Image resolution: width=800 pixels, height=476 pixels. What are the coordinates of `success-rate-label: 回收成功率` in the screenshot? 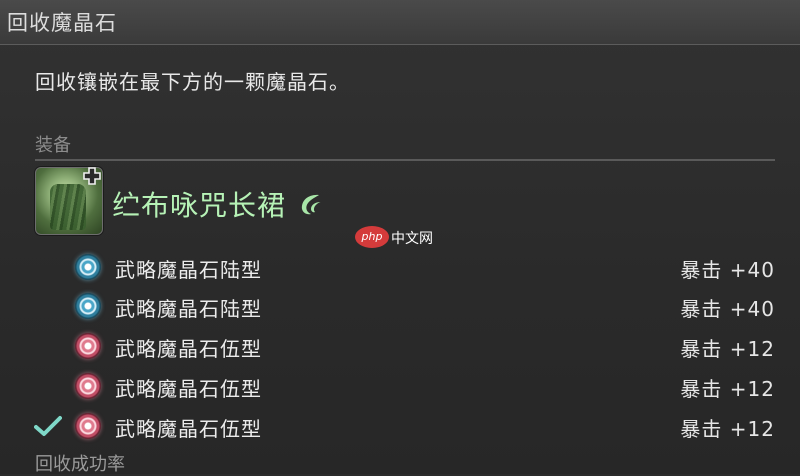 It's located at (80, 464).